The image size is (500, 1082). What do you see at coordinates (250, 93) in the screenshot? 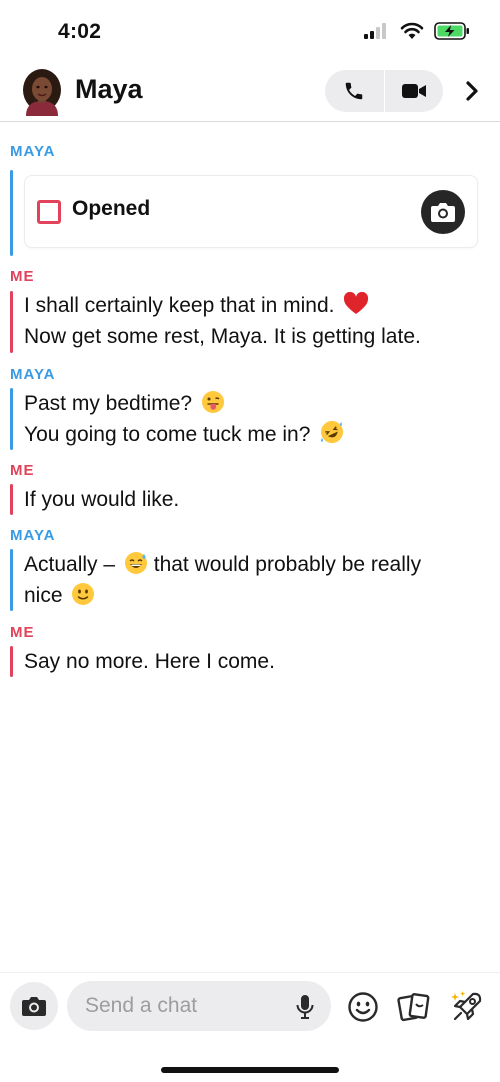
I see `chat-header: Maya` at bounding box center [250, 93].